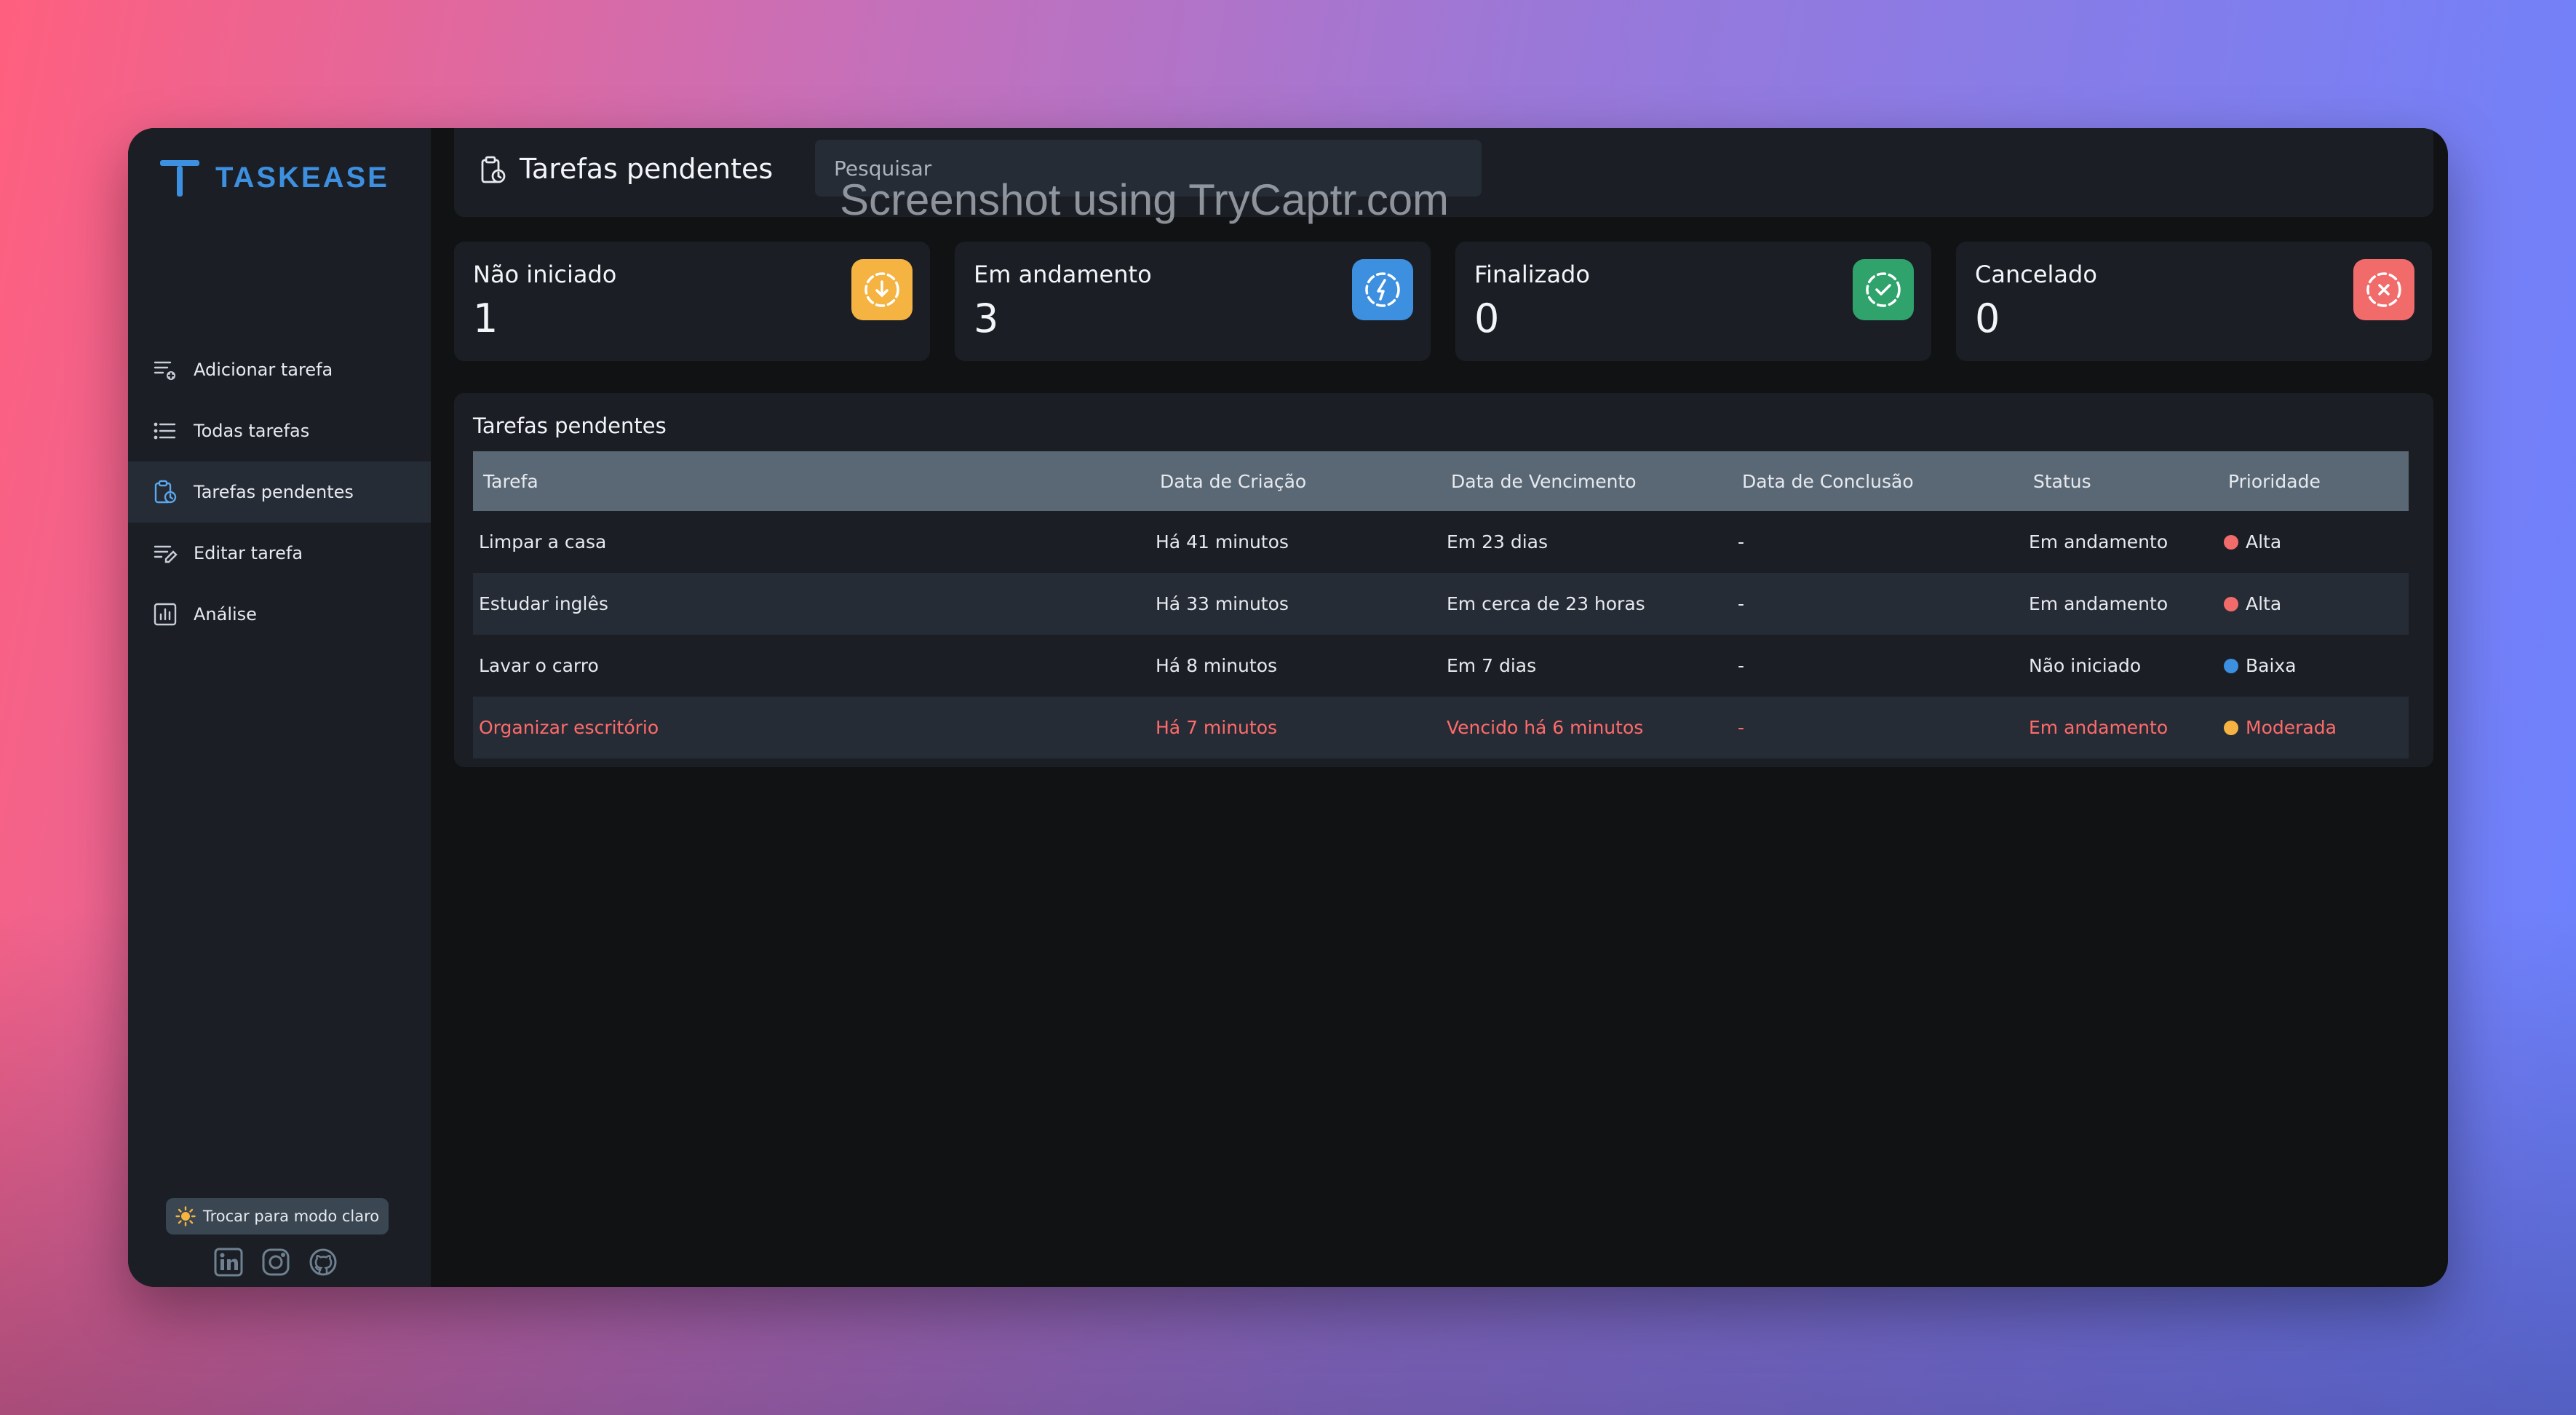 This screenshot has height=1415, width=2576. What do you see at coordinates (279, 707) in the screenshot?
I see `sidebar: TASKEASE Adicionar tarefa Todas tarefas` at bounding box center [279, 707].